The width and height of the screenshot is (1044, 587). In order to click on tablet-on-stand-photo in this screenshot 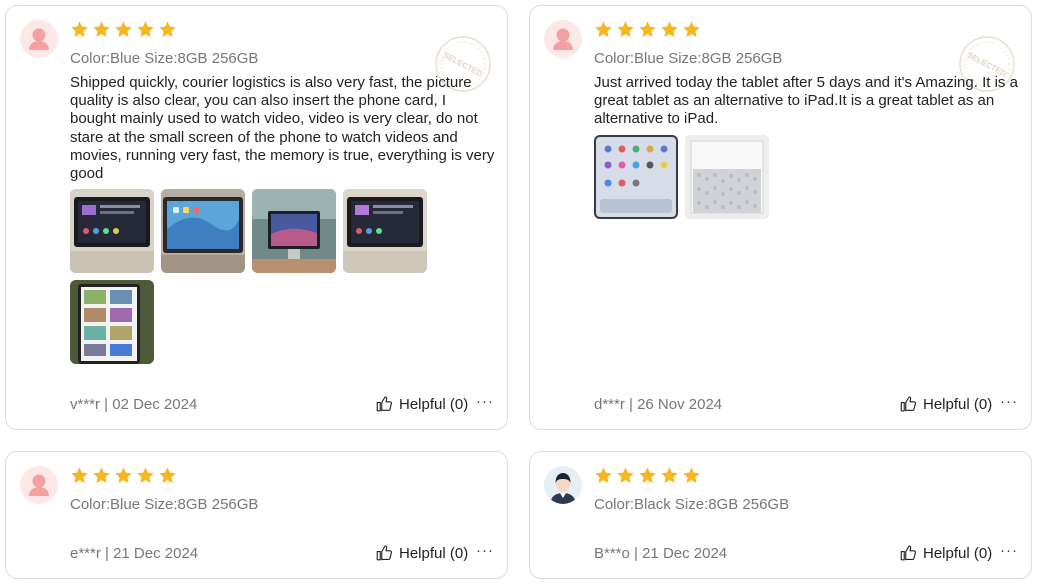, I will do `click(294, 231)`.